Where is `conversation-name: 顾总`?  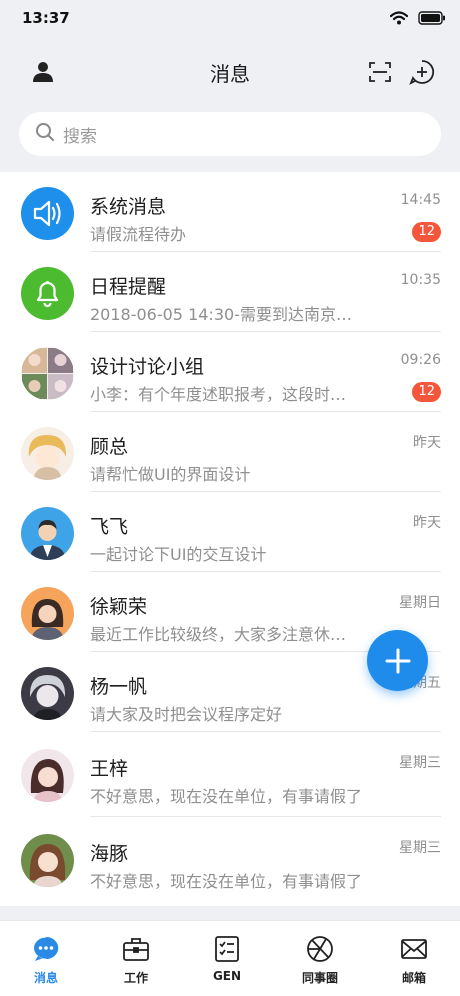
conversation-name: 顾总 is located at coordinates (109, 447).